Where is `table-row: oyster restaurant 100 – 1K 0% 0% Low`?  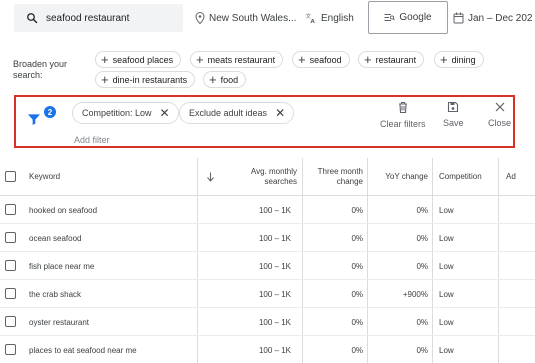 table-row: oyster restaurant 100 – 1K 0% 0% Low is located at coordinates (267, 322).